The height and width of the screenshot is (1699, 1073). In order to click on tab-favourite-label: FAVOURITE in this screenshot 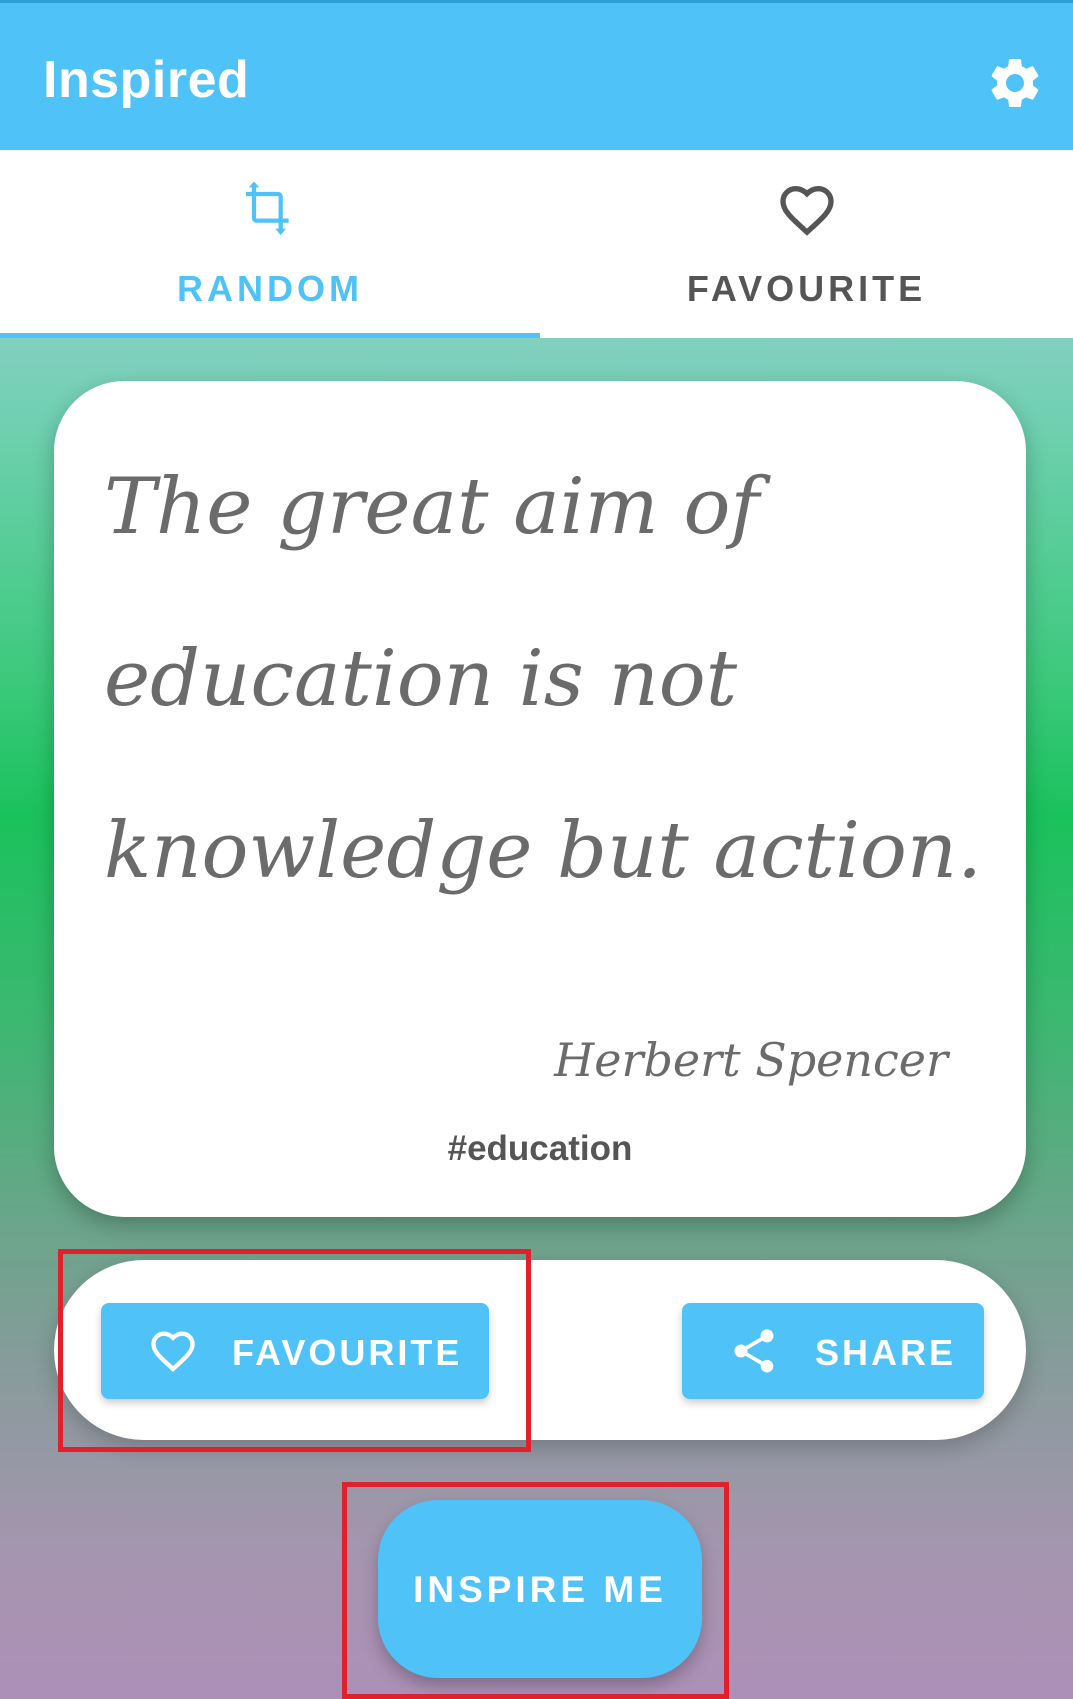, I will do `click(806, 288)`.